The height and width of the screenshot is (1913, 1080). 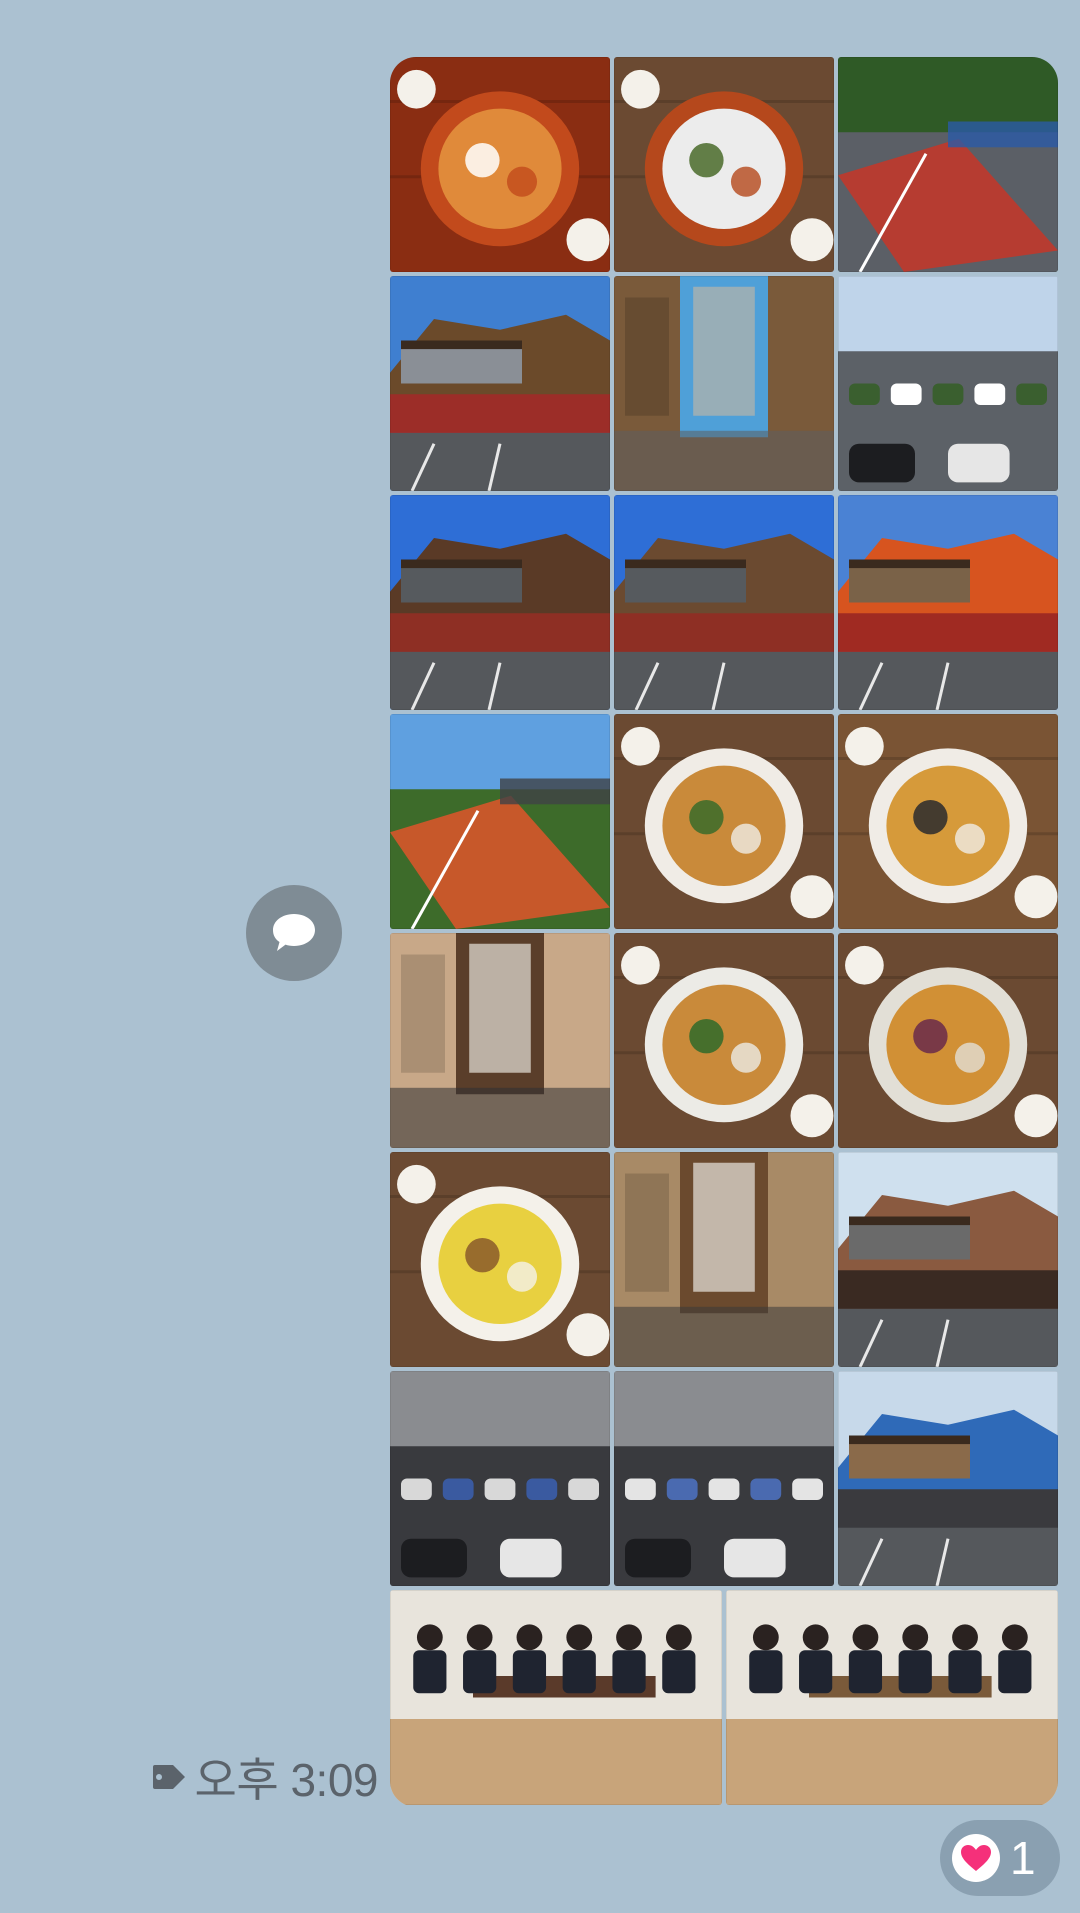 I want to click on reaction-count: 1, so click(x=1023, y=1858).